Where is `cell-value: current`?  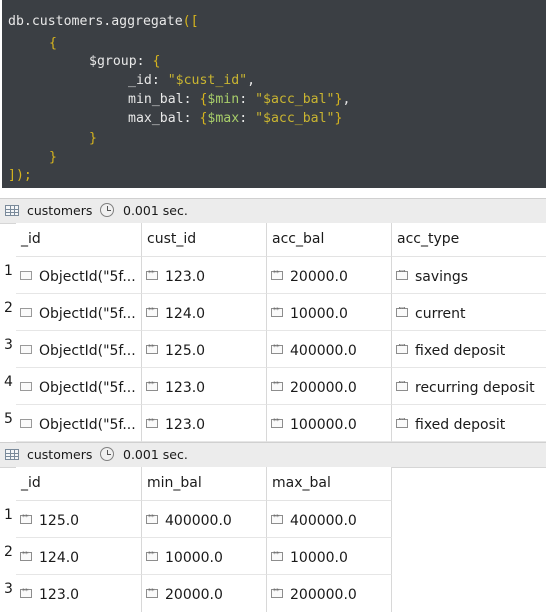 cell-value: current is located at coordinates (440, 314).